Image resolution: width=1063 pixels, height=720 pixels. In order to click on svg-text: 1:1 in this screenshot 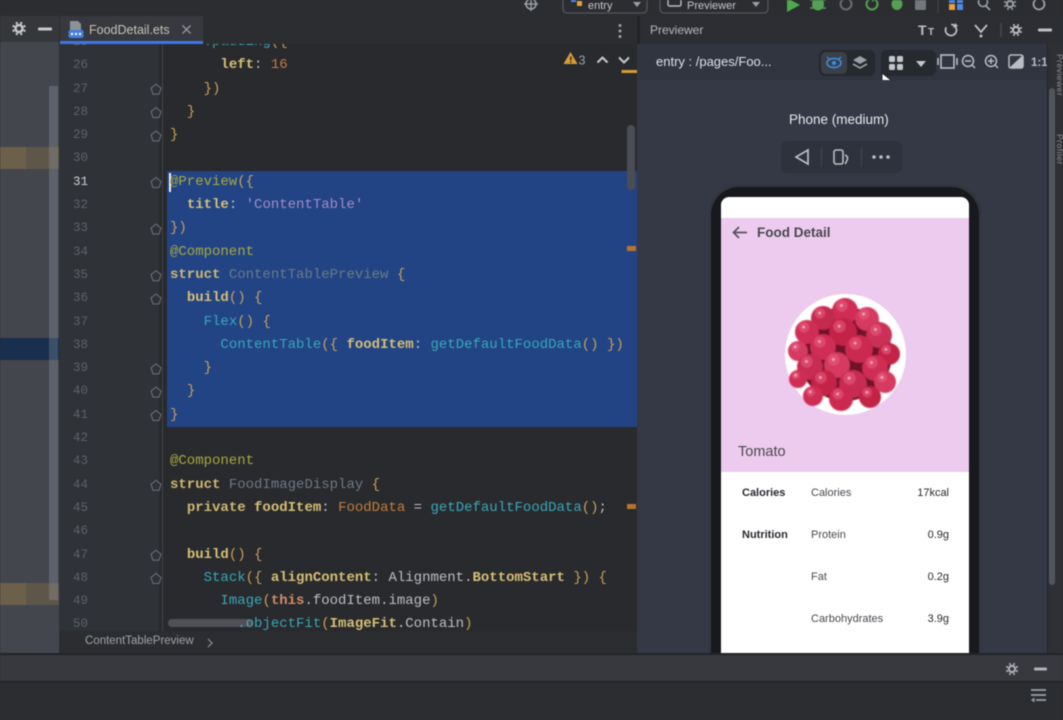, I will do `click(1039, 63)`.